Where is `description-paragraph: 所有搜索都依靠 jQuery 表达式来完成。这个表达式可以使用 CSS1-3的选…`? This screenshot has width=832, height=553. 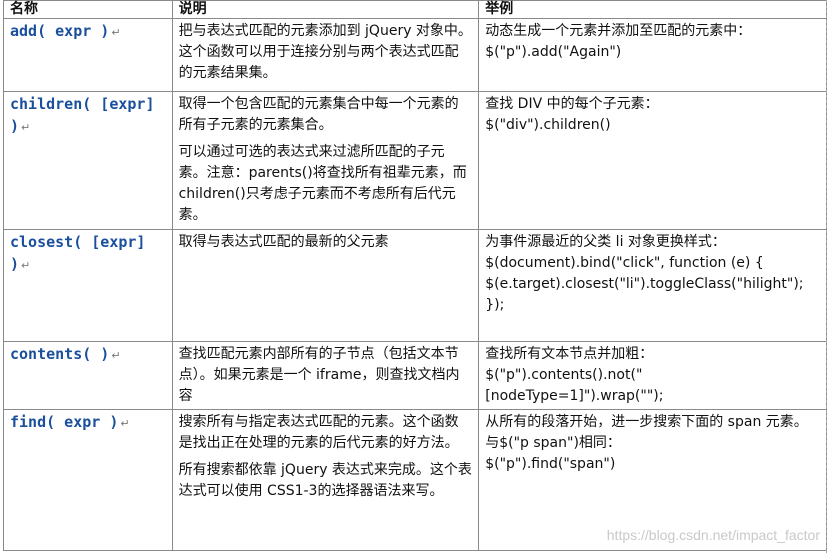 description-paragraph: 所有搜索都依靠 jQuery 表达式来完成。这个表达式可以使用 CSS1-3的选… is located at coordinates (325, 480).